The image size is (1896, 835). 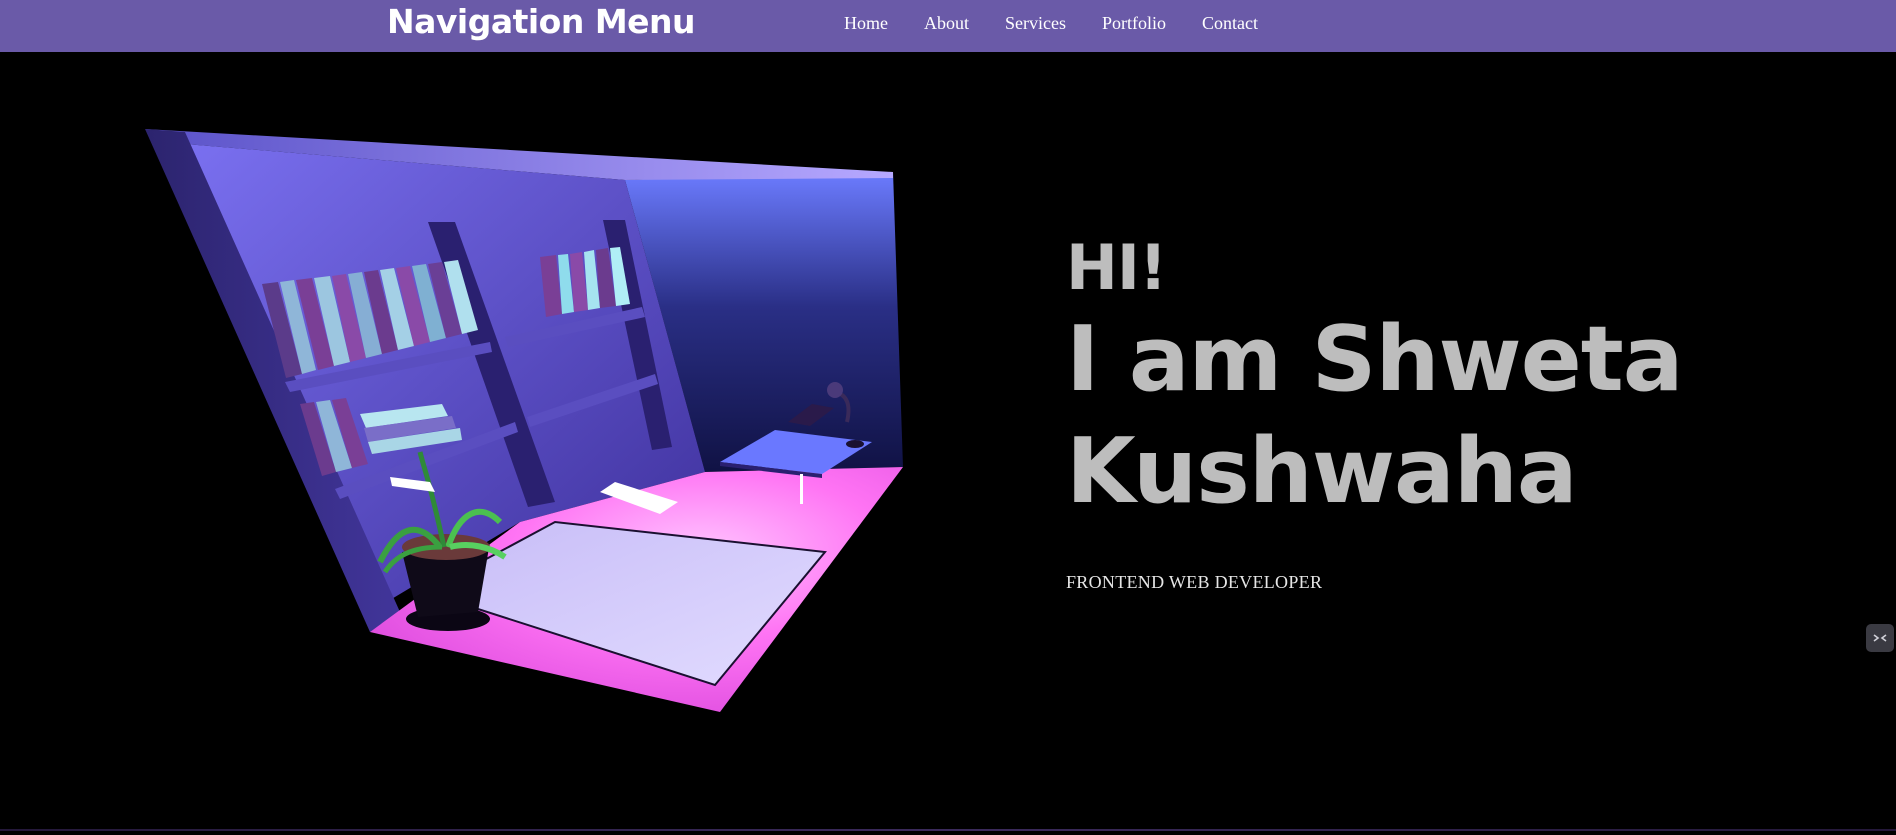 I want to click on nav-link-contact: Contact, so click(x=1230, y=23).